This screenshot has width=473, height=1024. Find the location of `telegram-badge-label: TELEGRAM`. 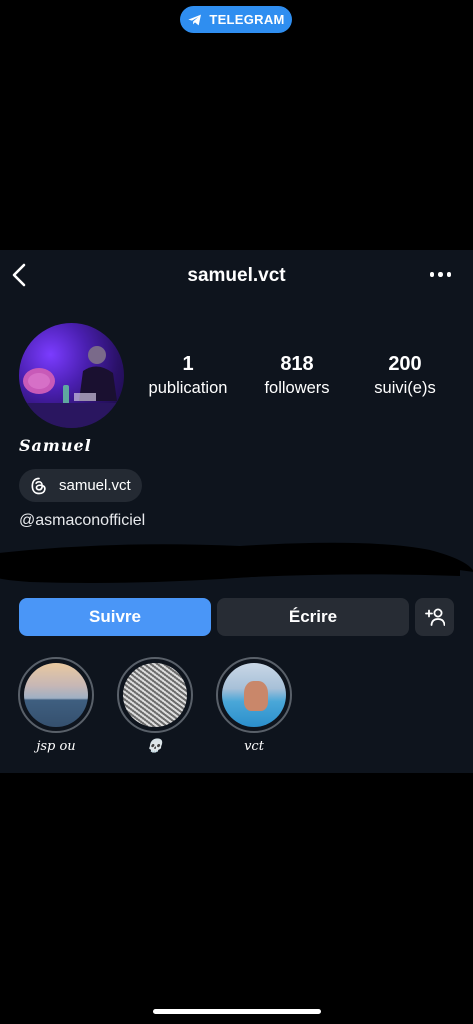

telegram-badge-label: TELEGRAM is located at coordinates (247, 19).